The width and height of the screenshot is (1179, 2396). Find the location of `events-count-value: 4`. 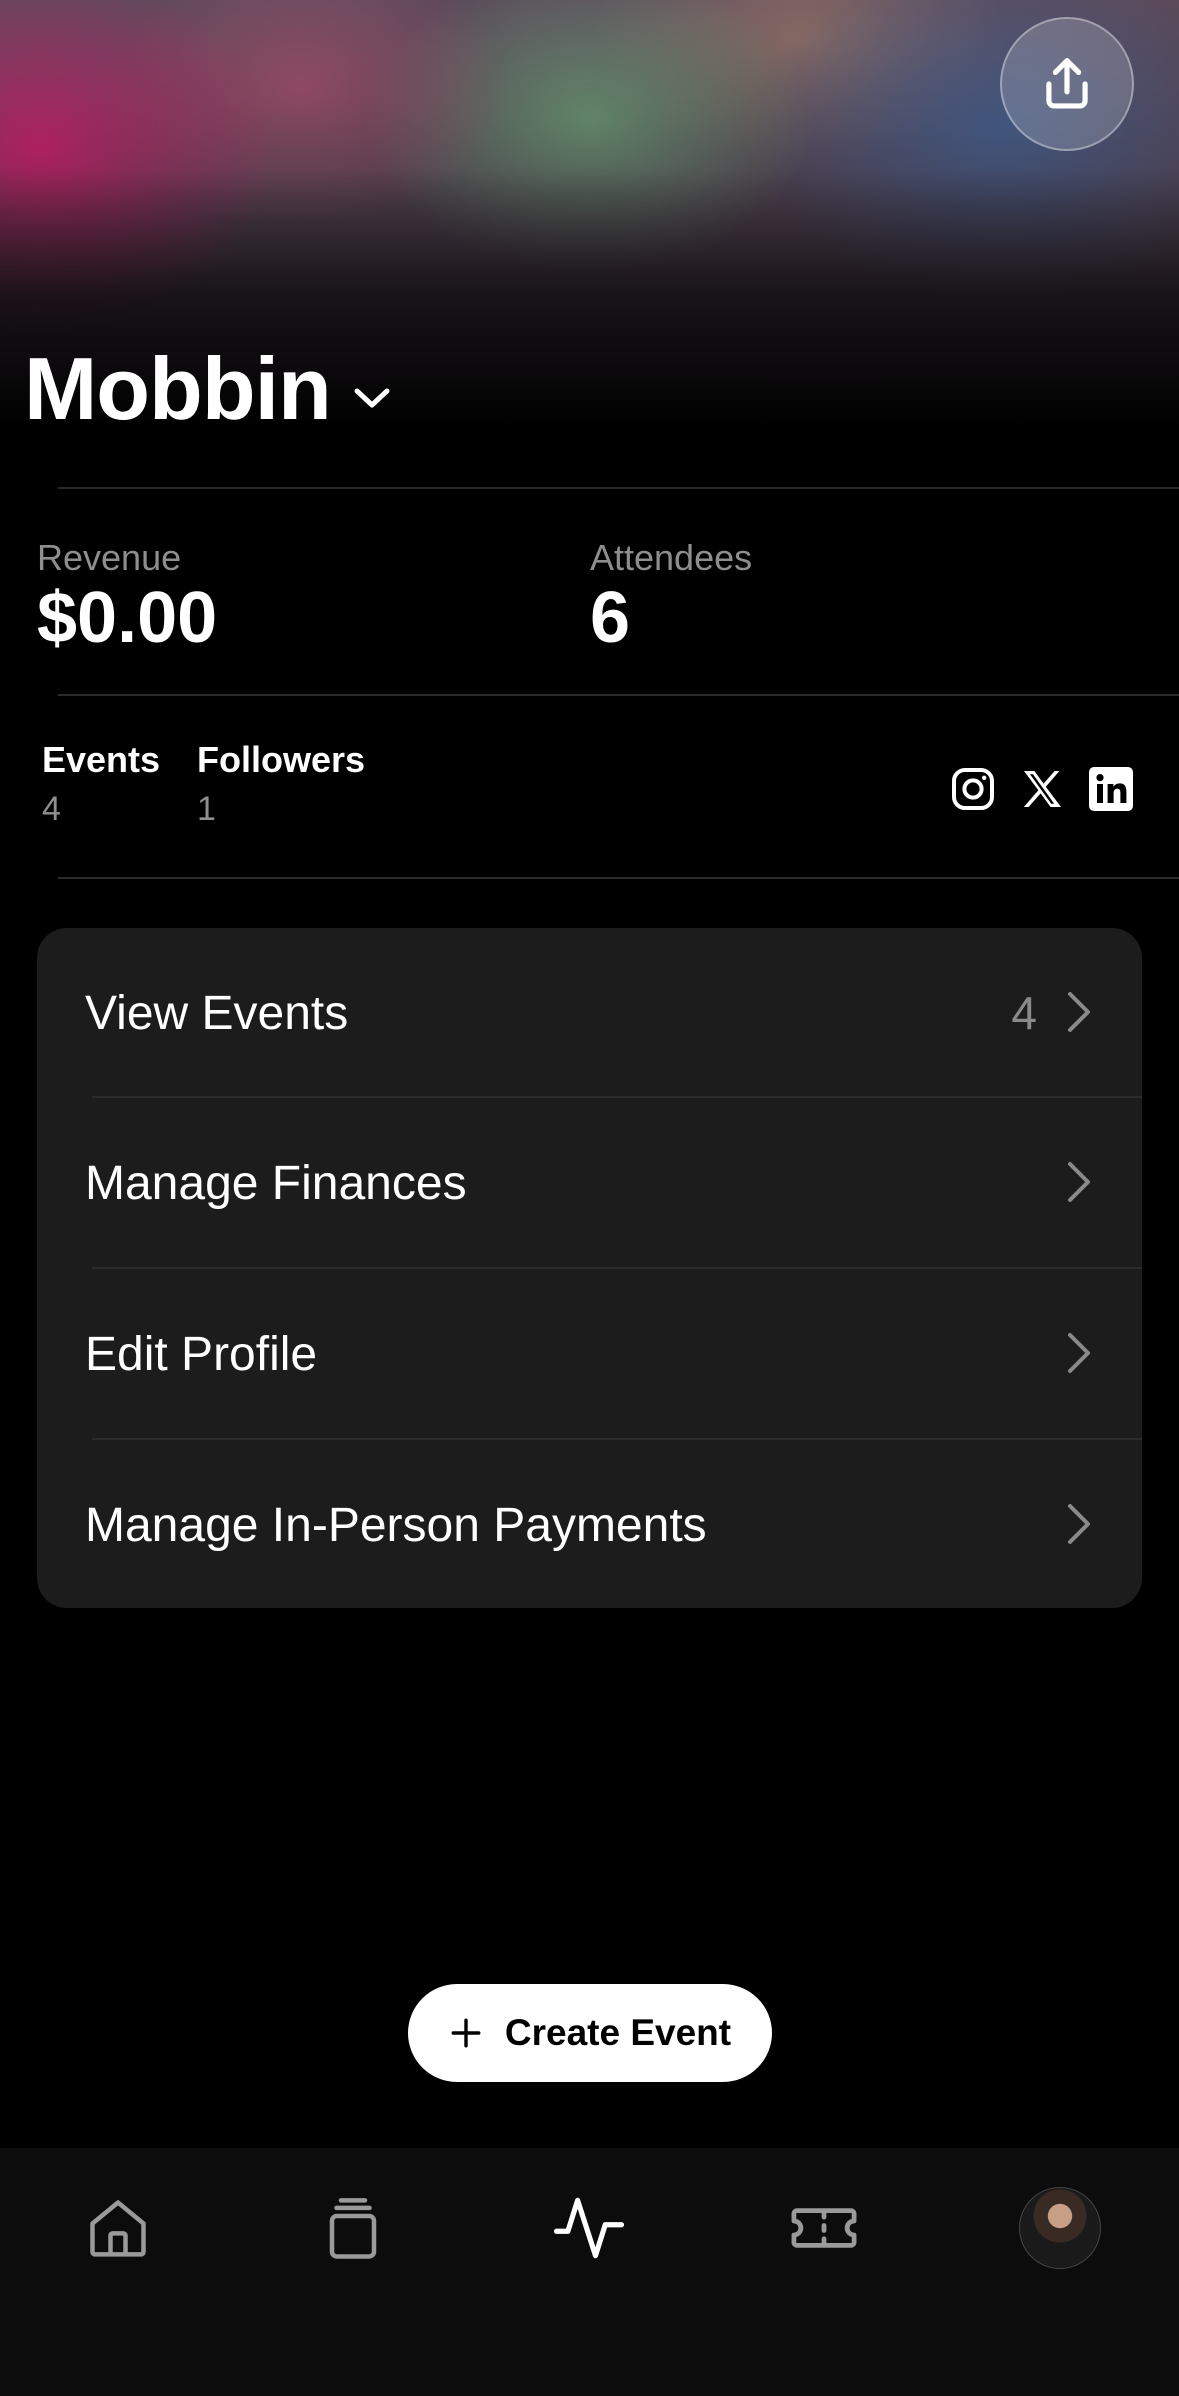

events-count-value: 4 is located at coordinates (51, 809).